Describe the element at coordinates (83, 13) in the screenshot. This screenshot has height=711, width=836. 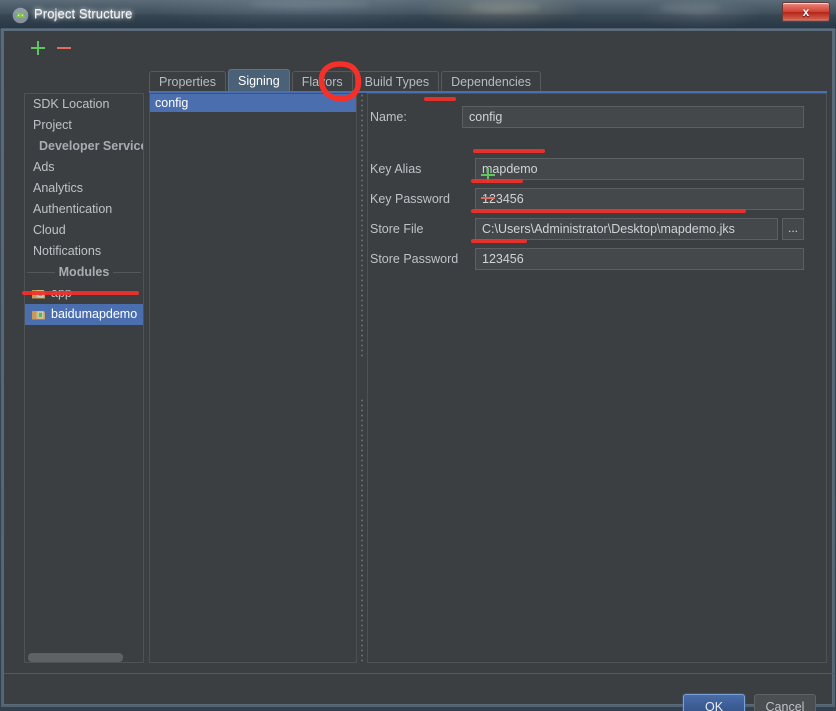
I see `window-title: Project Structure` at that location.